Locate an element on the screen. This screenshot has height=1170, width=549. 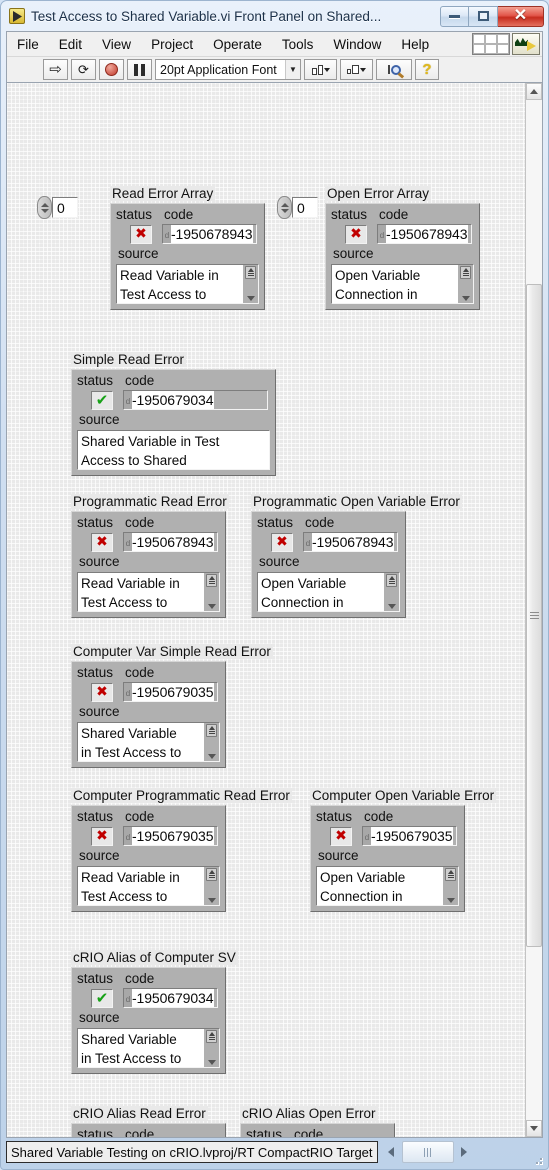
abort-execution-button is located at coordinates (111, 69).